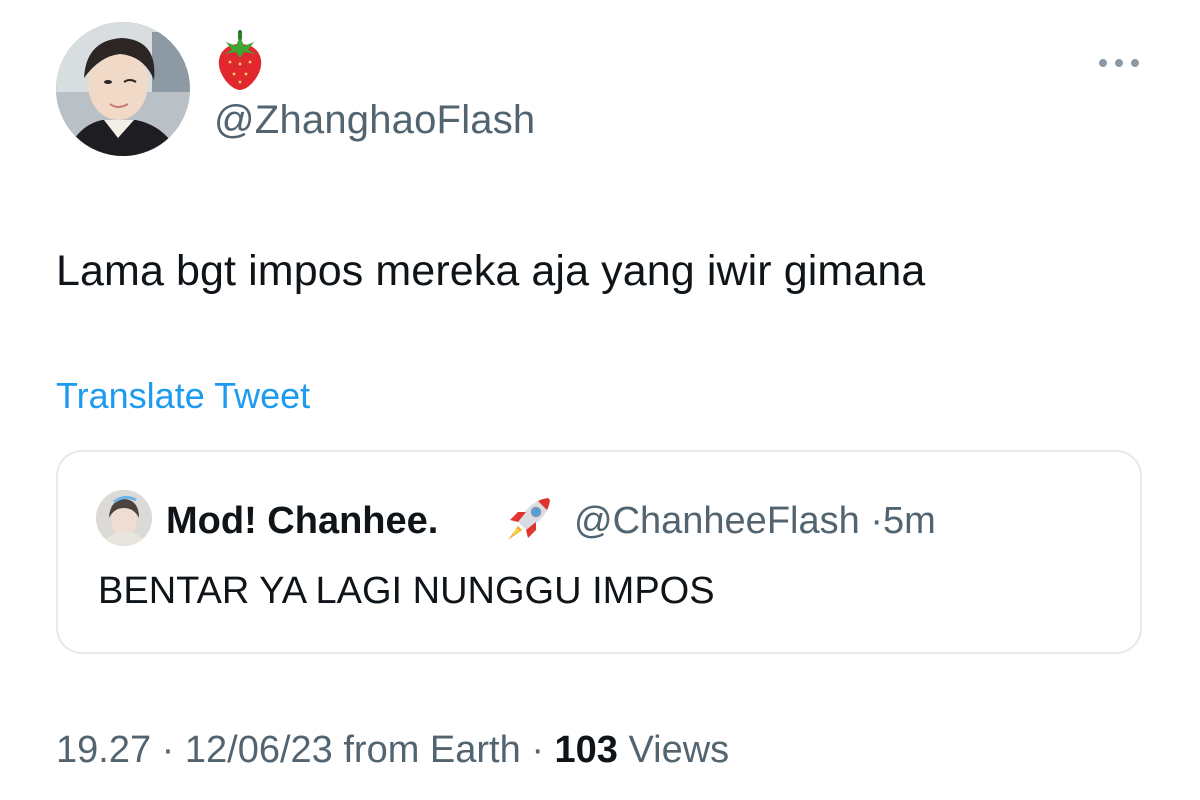  Describe the element at coordinates (183, 396) in the screenshot. I see `translate-tweet-link: Translate Tweet` at that location.